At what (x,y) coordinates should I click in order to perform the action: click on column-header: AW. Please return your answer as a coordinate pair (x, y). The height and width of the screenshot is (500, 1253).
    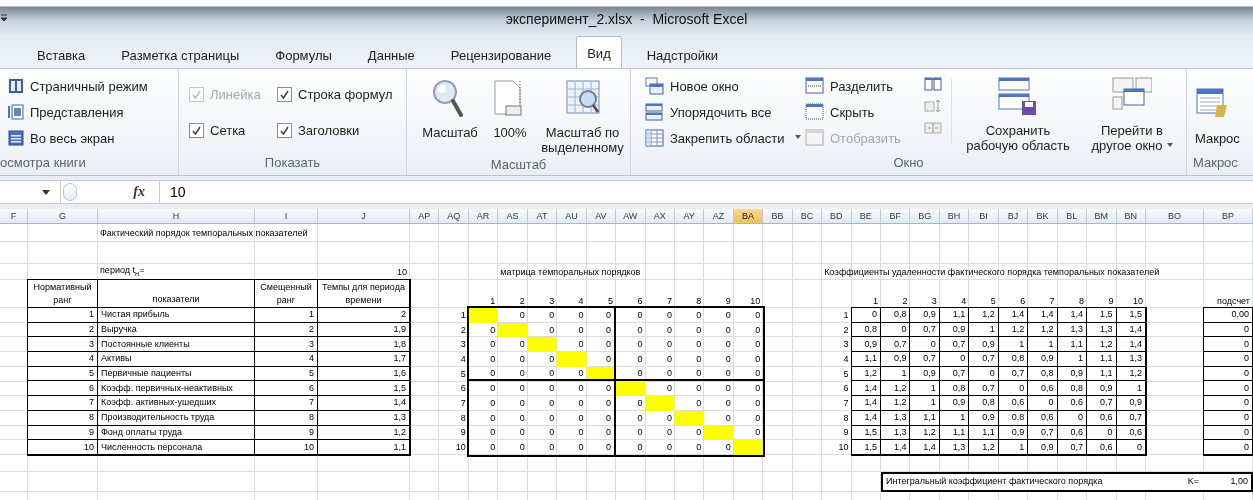
    Looking at the image, I should click on (631, 216).